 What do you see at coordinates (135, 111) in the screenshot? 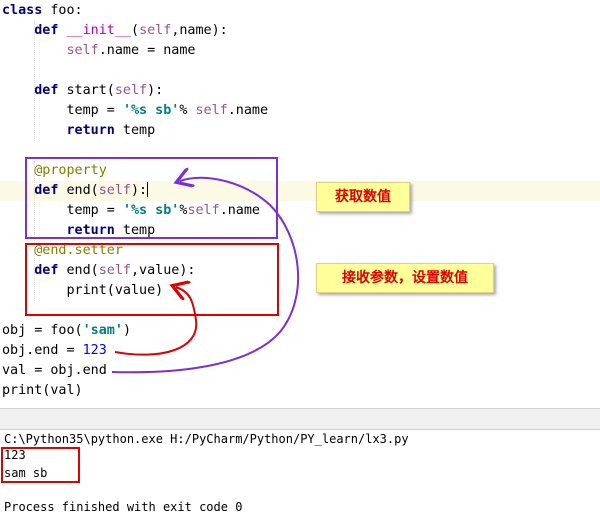
I see `code-line: temp = '%s sb'% self.name` at bounding box center [135, 111].